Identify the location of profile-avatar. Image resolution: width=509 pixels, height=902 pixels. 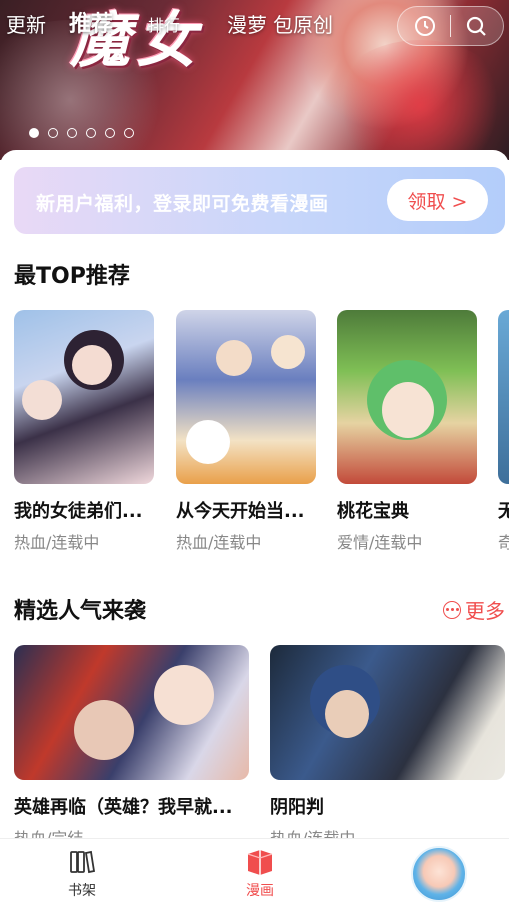
(439, 874).